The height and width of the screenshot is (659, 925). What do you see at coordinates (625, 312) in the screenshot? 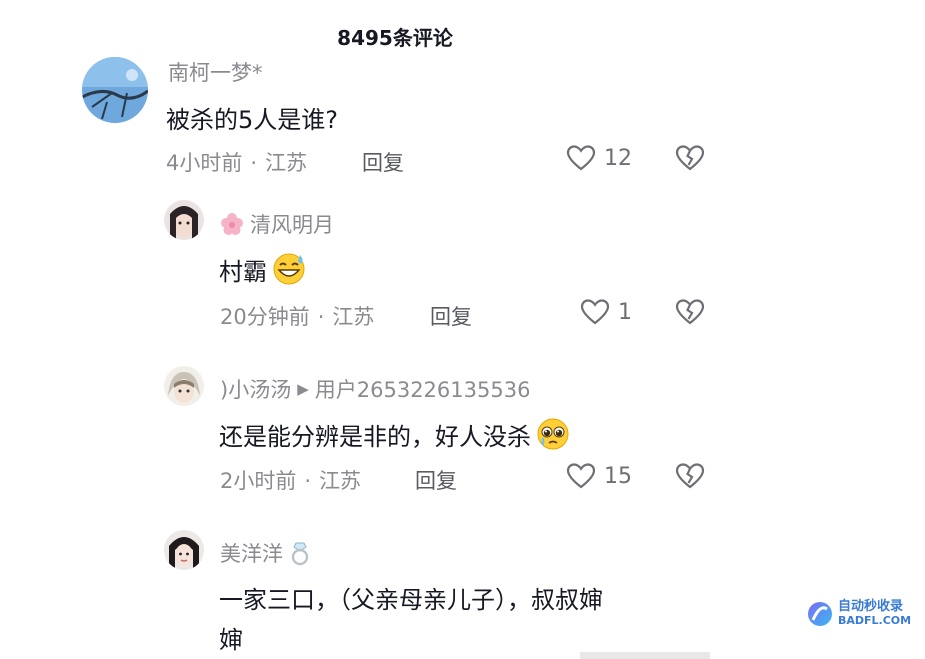
I see `like-count: 1` at bounding box center [625, 312].